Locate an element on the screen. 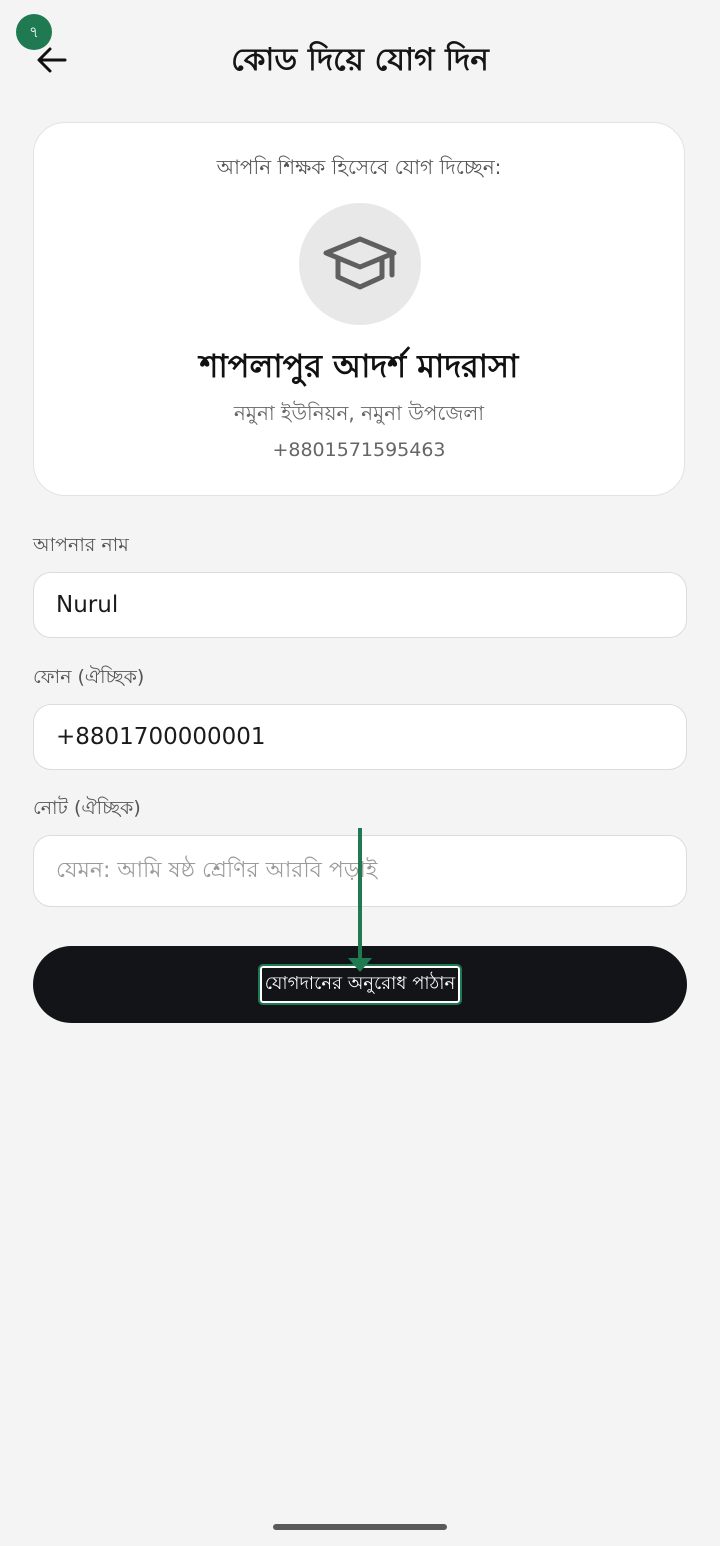 Image resolution: width=720 pixels, height=1546 pixels. school-name: শাপলাপুর আদর্শ মাদরাসা is located at coordinates (359, 366).